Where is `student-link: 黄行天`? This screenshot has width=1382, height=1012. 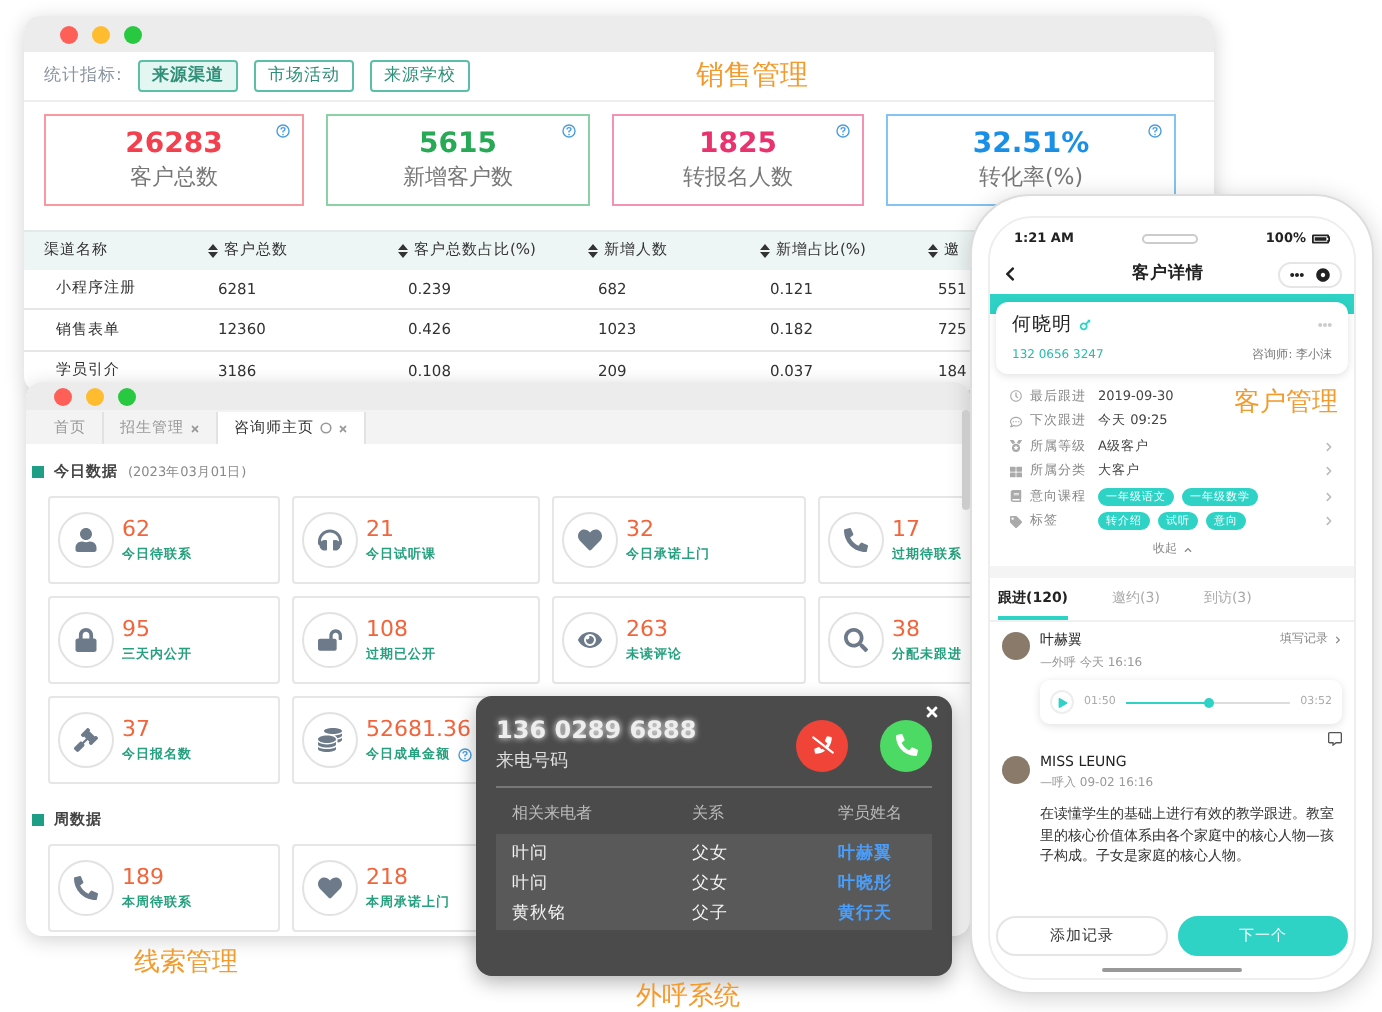 student-link: 黄行天 is located at coordinates (877, 915).